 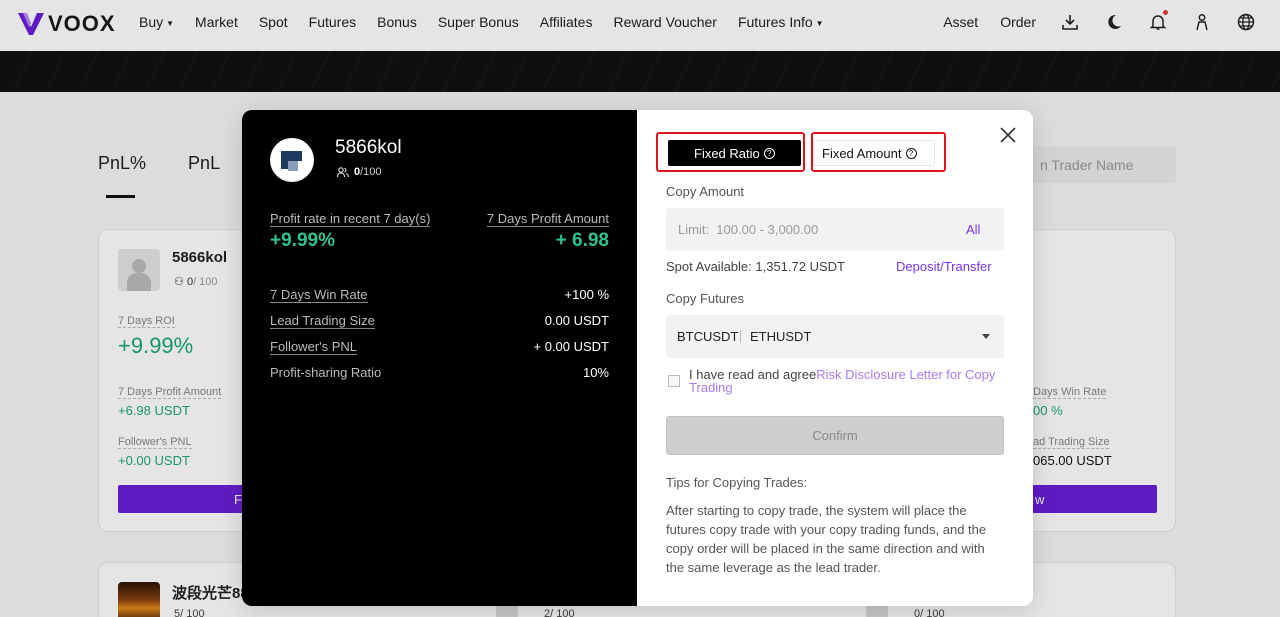 I want to click on profit-amount-value: + 6.98, so click(x=582, y=240).